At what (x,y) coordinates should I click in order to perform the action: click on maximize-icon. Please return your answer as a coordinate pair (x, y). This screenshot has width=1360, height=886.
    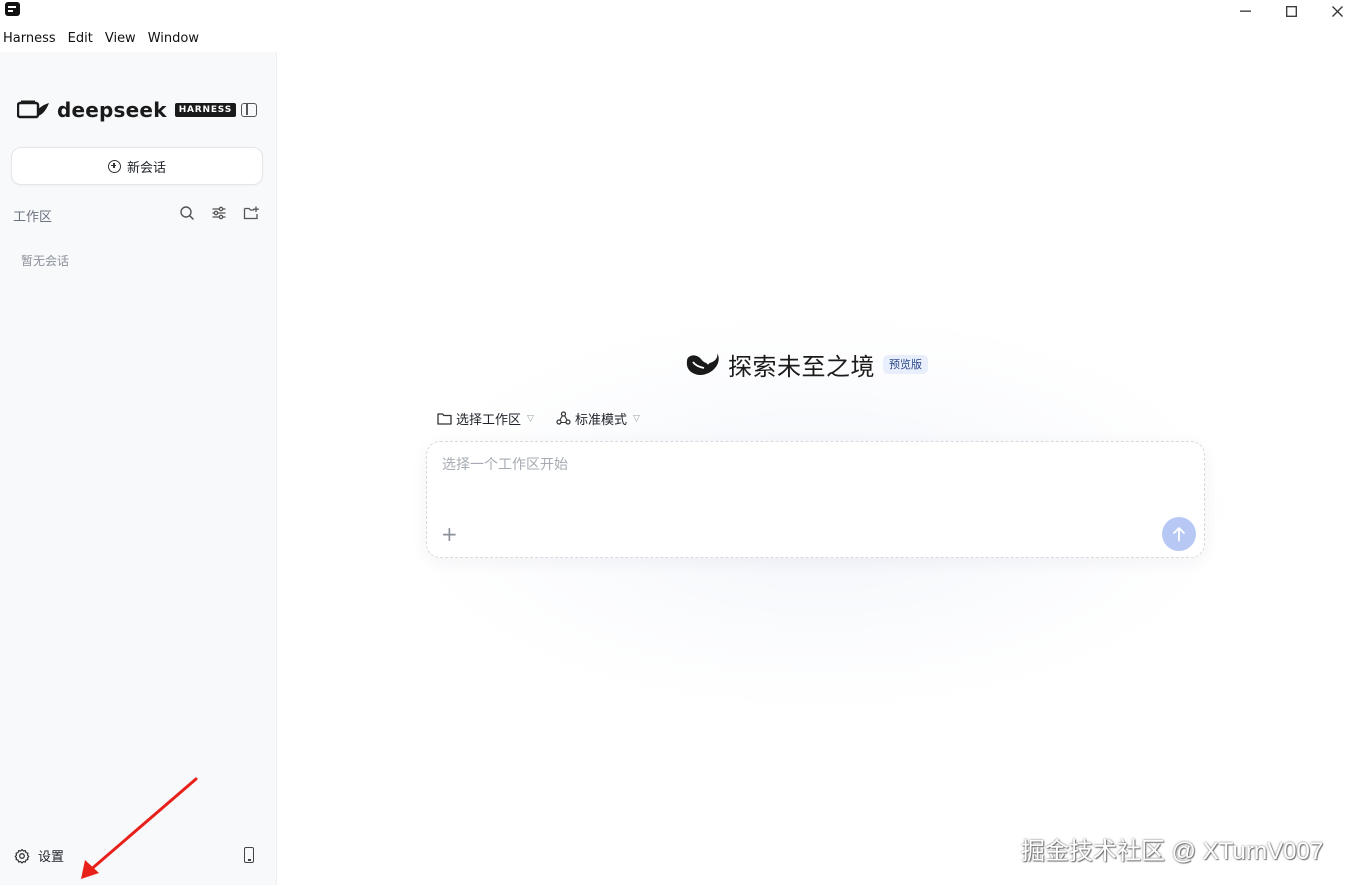
    Looking at the image, I should click on (1291, 11).